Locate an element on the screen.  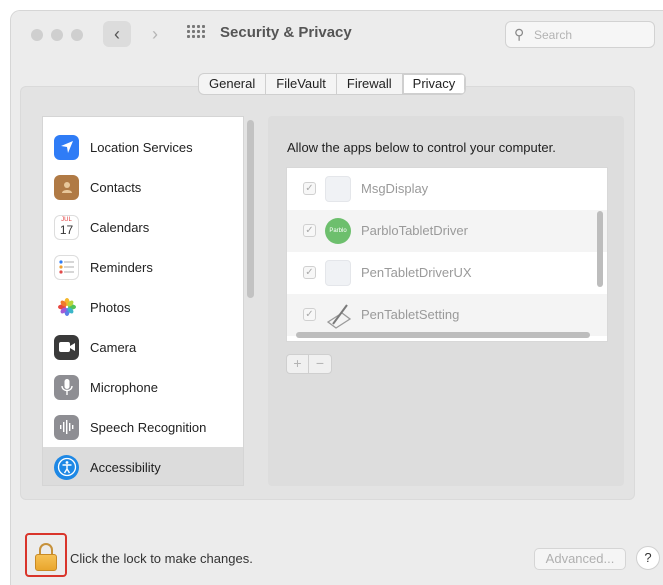
app-name: ParbloTabletDriver is located at coordinates (414, 230).